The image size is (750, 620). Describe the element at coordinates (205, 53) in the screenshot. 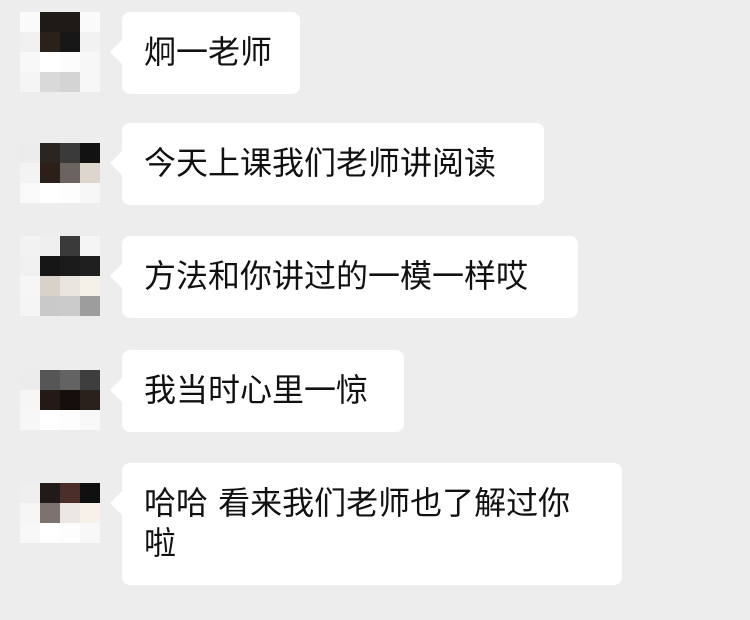

I see `message-bubble: 炯一老师` at that location.